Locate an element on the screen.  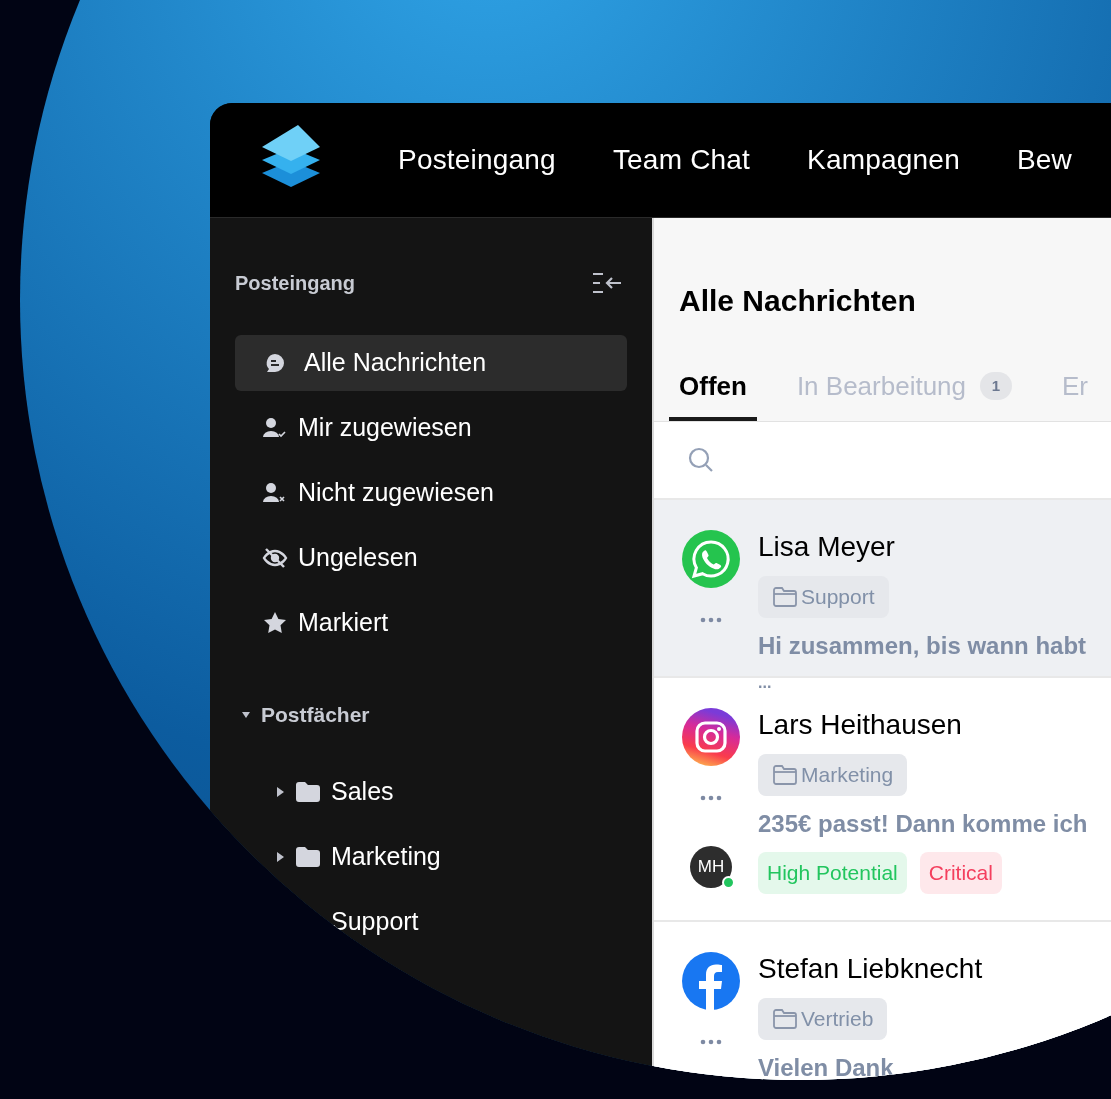
contact-name: Lisa Meyer is located at coordinates (827, 547).